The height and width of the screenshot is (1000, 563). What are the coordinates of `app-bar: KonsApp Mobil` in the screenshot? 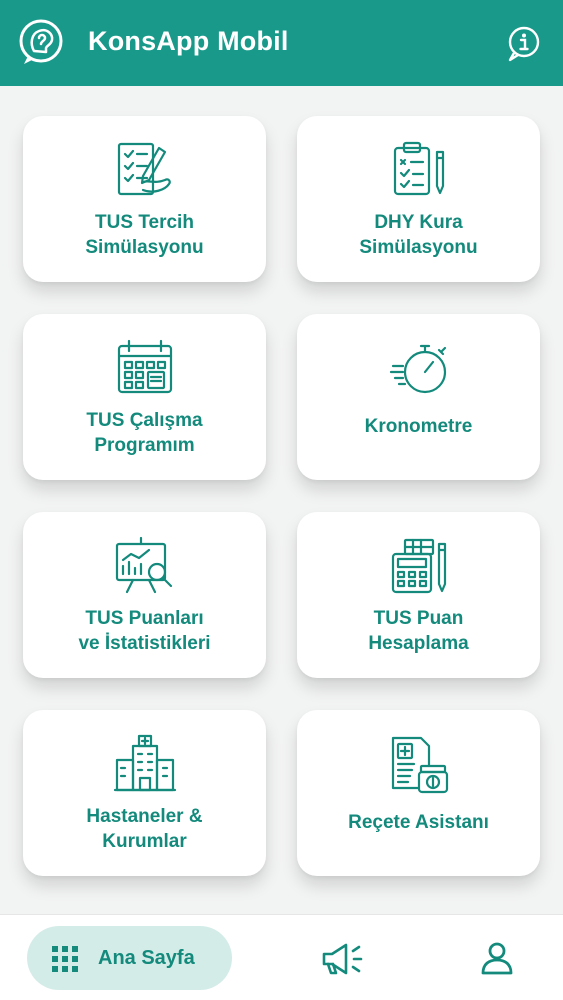 It's located at (281, 43).